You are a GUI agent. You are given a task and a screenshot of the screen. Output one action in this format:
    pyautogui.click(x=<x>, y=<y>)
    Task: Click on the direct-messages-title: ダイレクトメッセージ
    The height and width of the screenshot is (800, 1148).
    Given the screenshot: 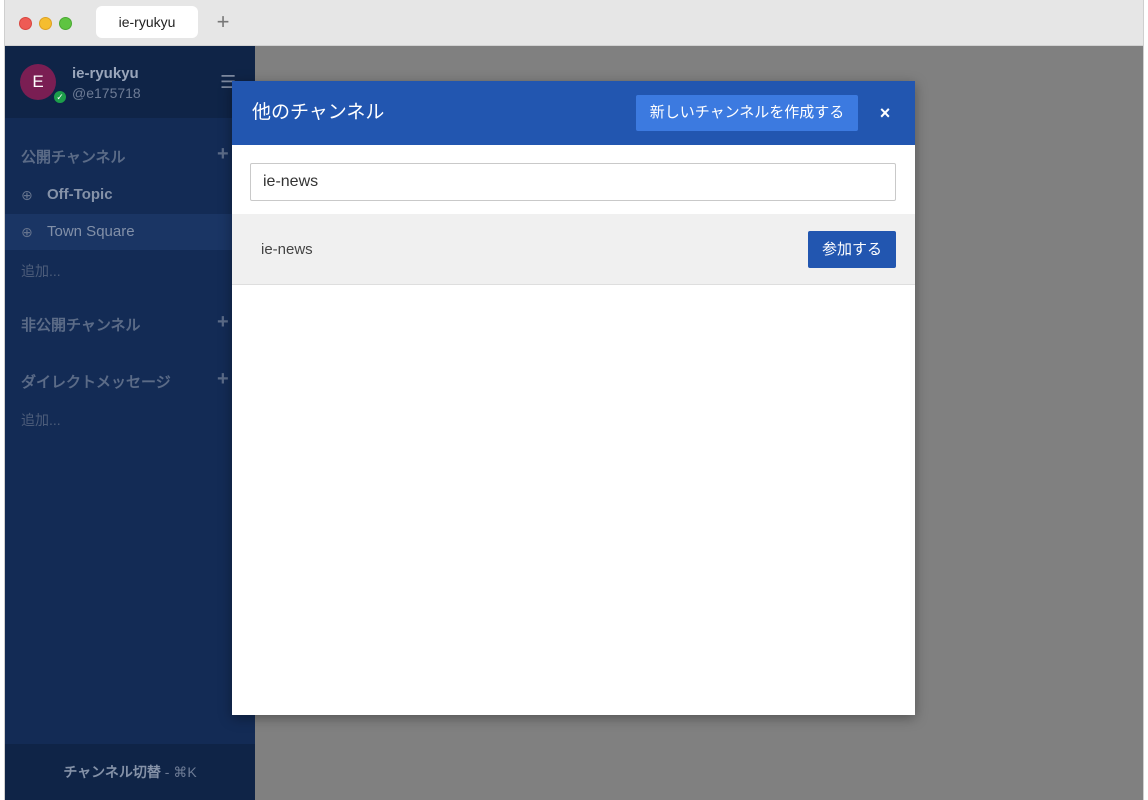 What is the action you would take?
    pyautogui.click(x=96, y=382)
    